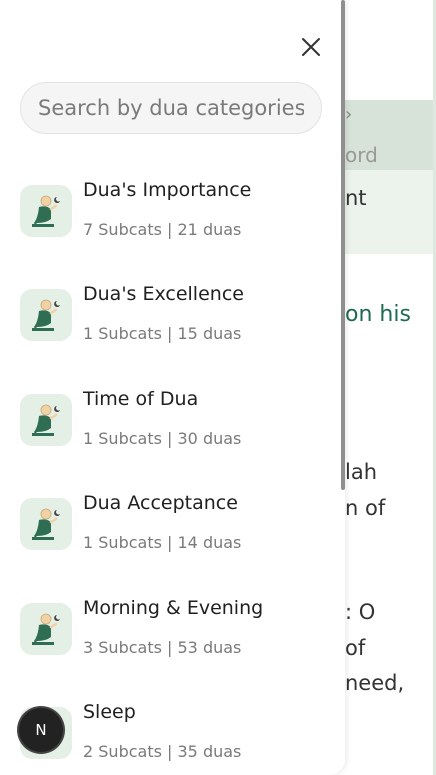  I want to click on breadcrumb-chevron: ›, so click(349, 114).